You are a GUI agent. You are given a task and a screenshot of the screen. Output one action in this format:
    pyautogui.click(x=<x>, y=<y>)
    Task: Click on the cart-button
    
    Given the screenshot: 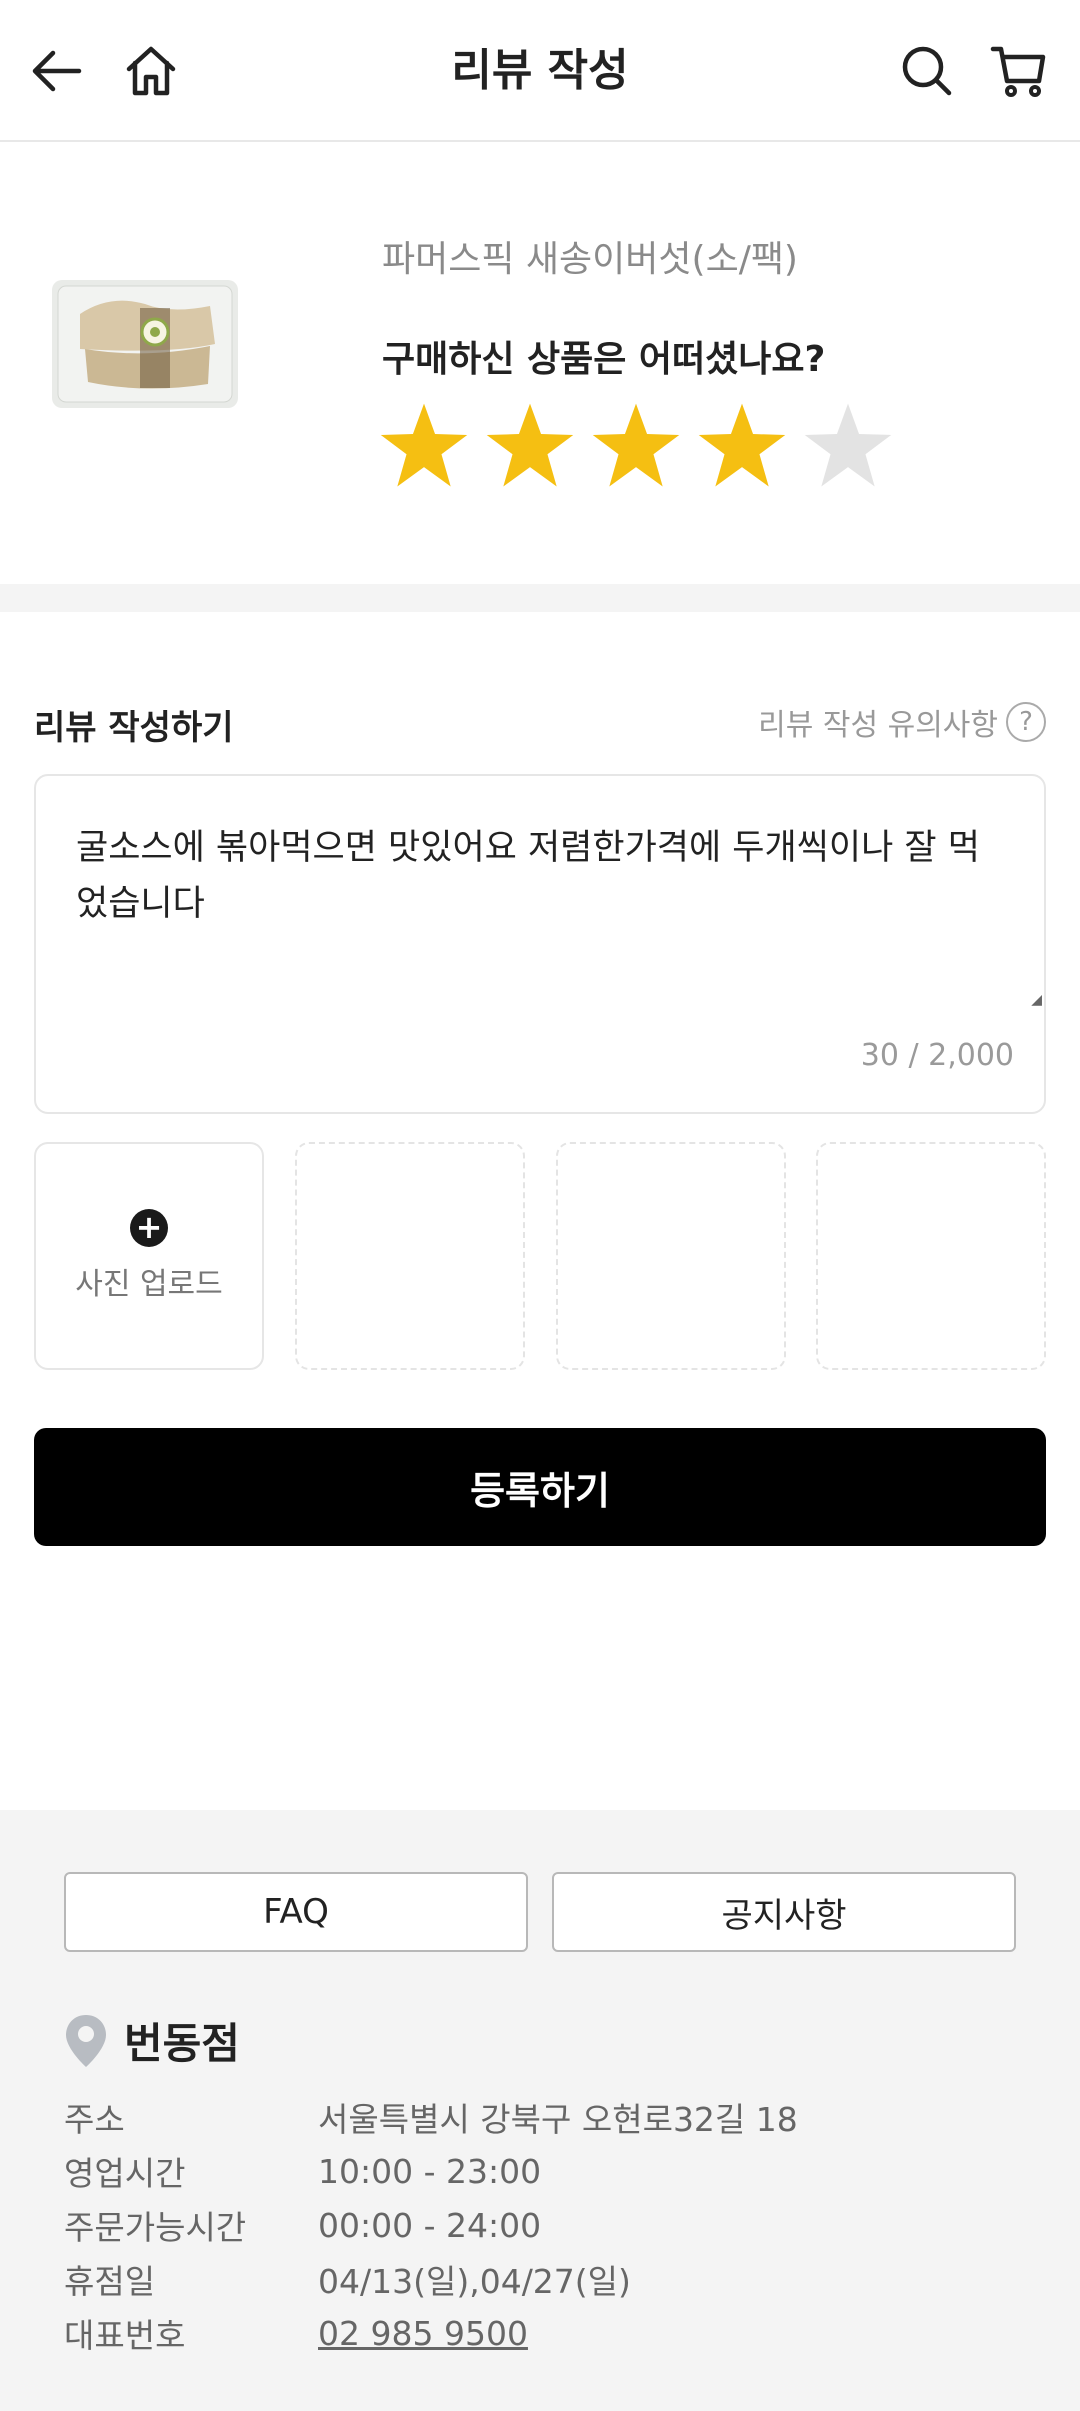 What is the action you would take?
    pyautogui.click(x=1019, y=71)
    